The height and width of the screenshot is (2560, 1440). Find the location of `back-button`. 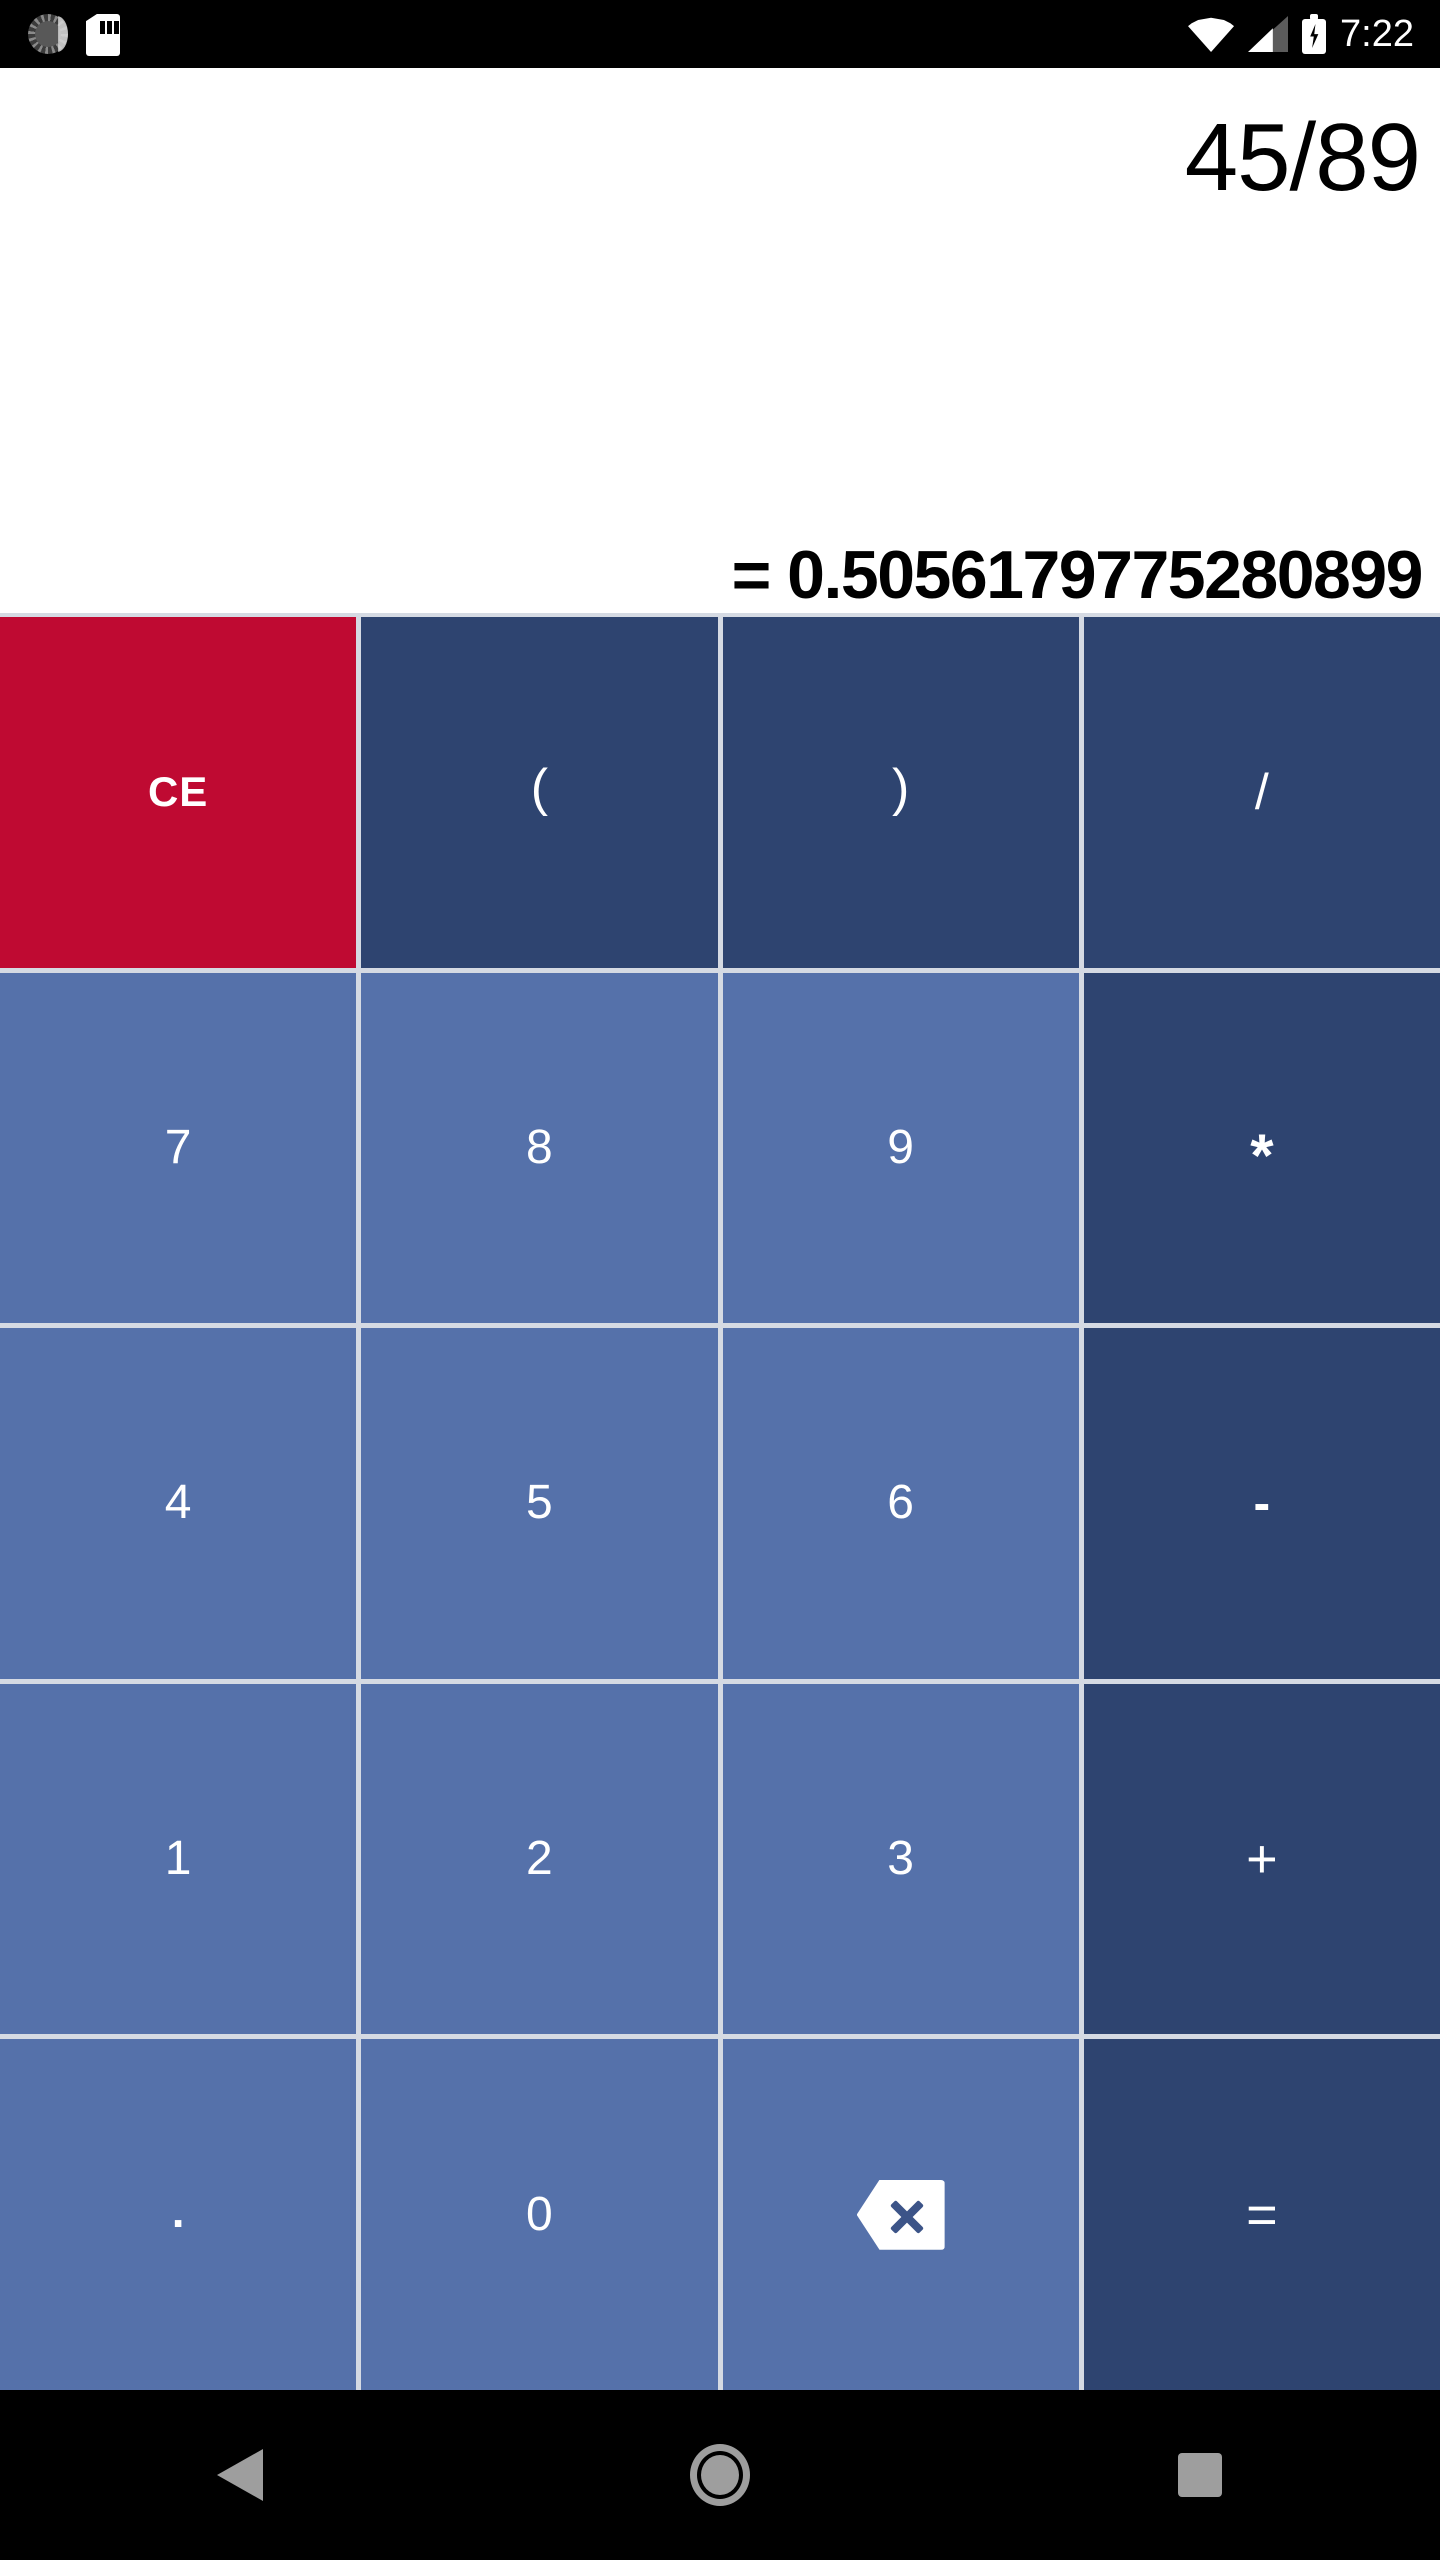

back-button is located at coordinates (240, 2475).